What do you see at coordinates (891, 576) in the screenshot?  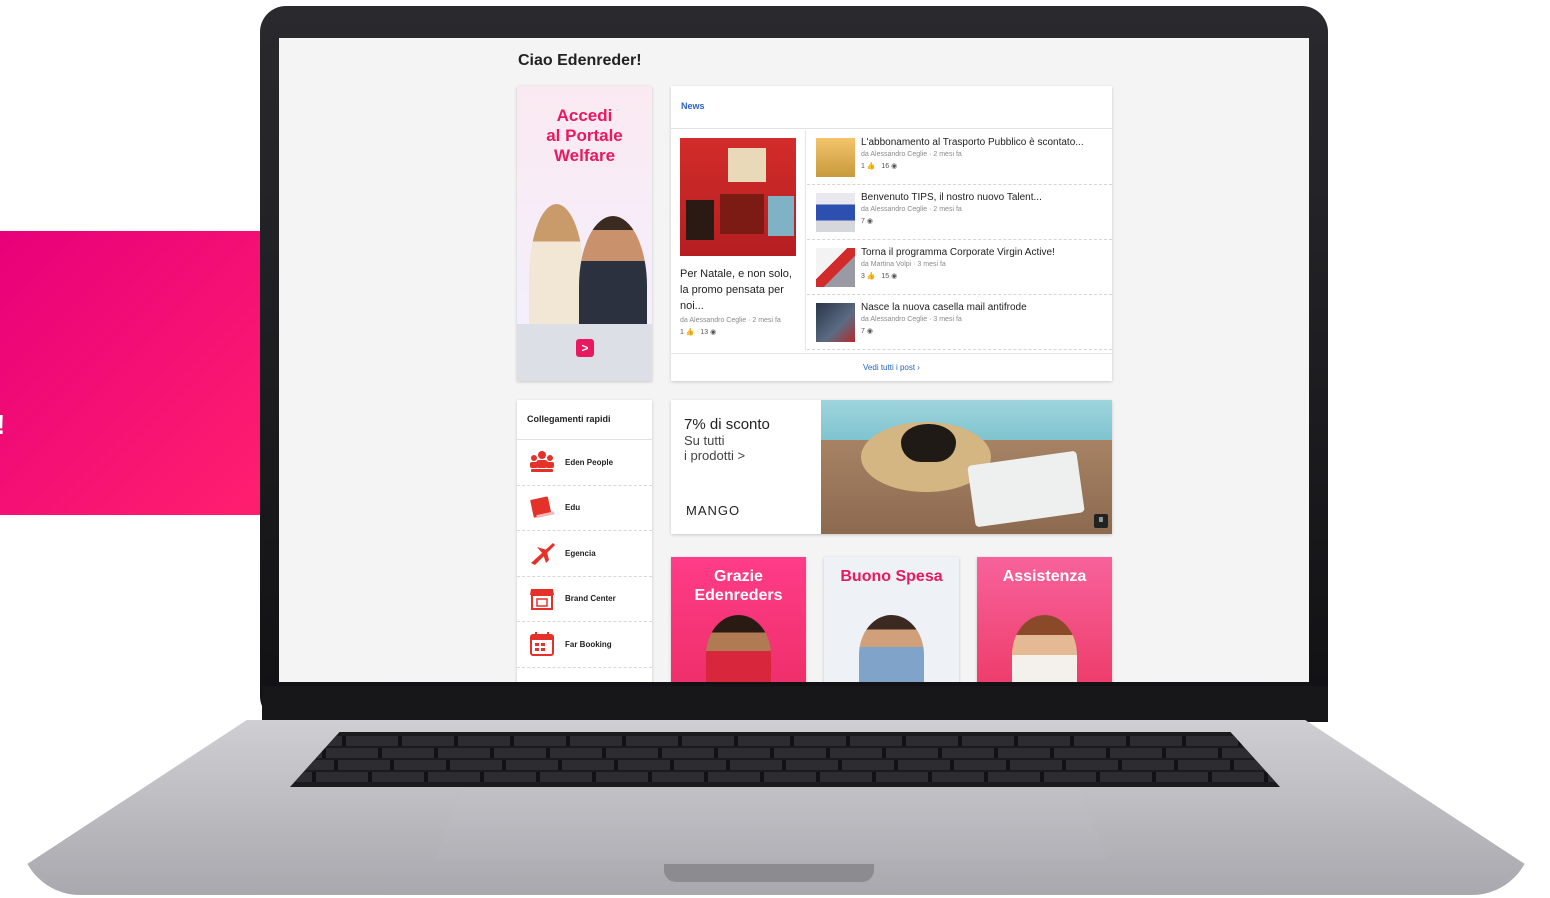 I see `tile-title: Buono Spesa` at bounding box center [891, 576].